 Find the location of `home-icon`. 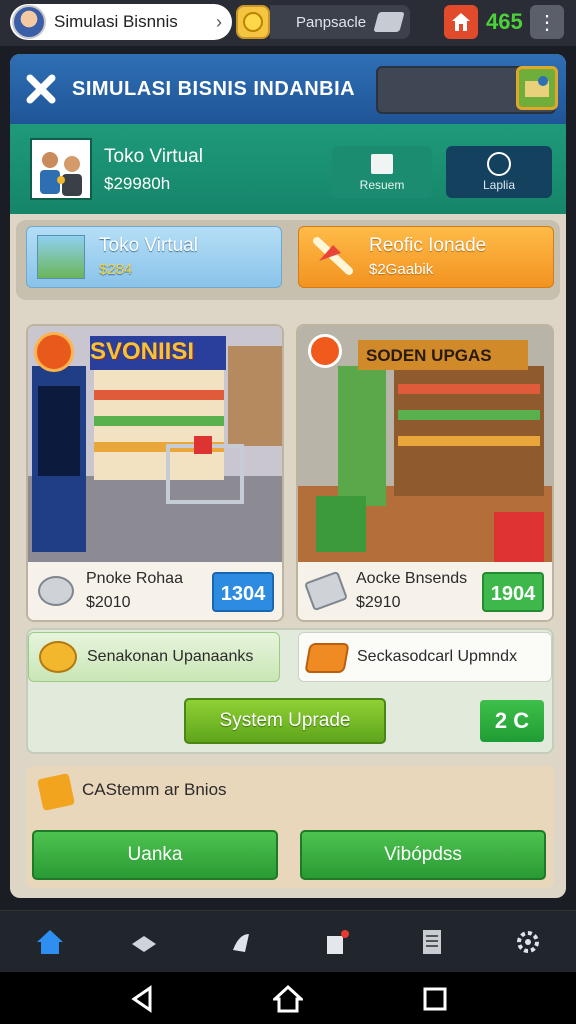

home-icon is located at coordinates (50, 942).